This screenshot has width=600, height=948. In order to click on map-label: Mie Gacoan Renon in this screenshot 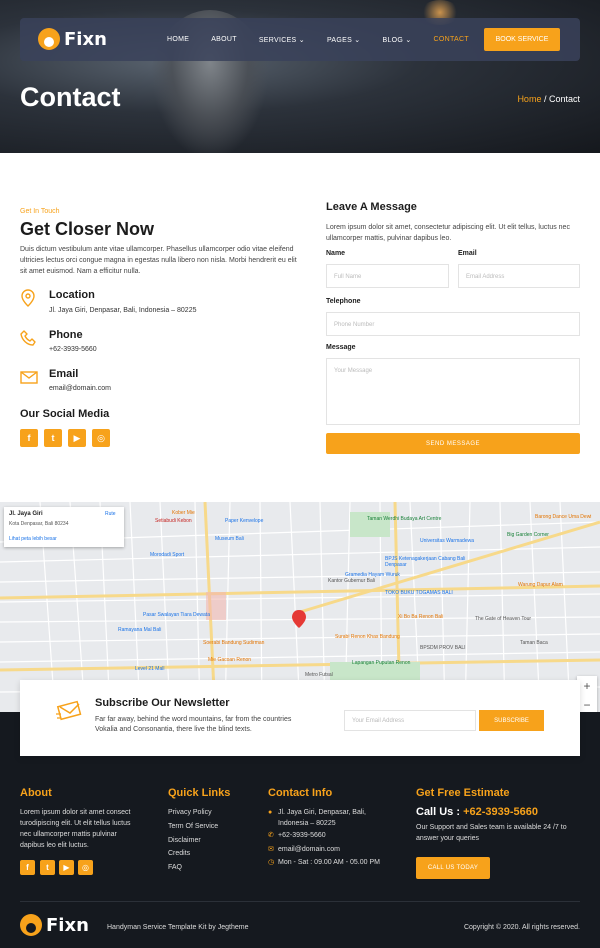, I will do `click(230, 660)`.